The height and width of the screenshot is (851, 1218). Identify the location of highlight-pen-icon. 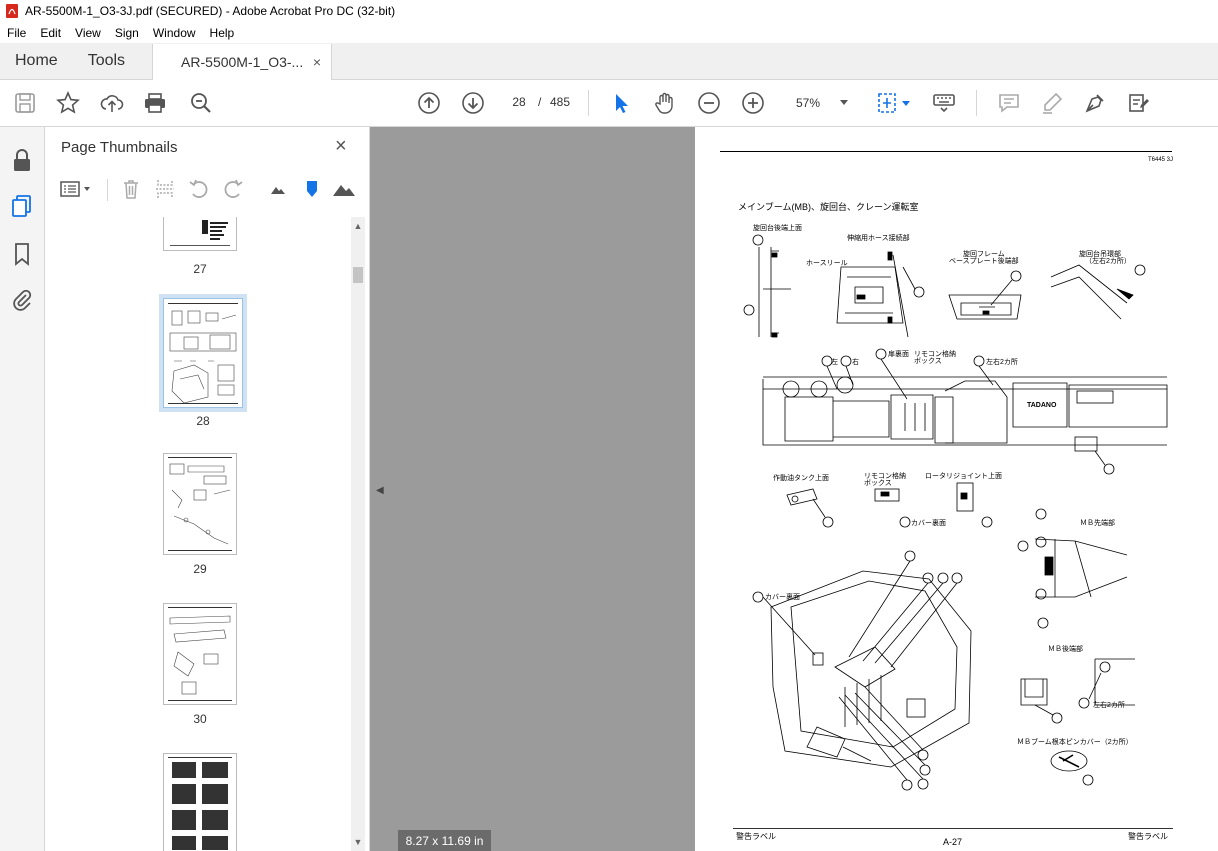
(1052, 103).